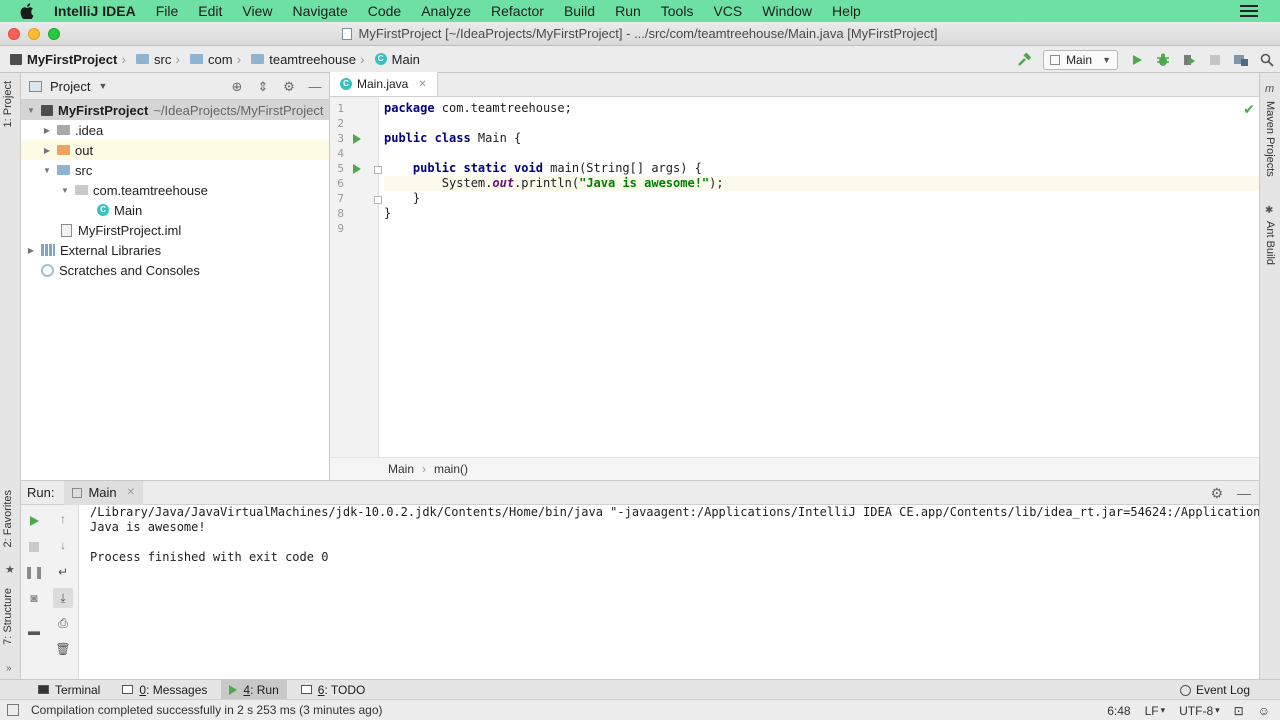 The width and height of the screenshot is (1280, 720). Describe the element at coordinates (70, 86) in the screenshot. I see `project-view-select: Project` at that location.